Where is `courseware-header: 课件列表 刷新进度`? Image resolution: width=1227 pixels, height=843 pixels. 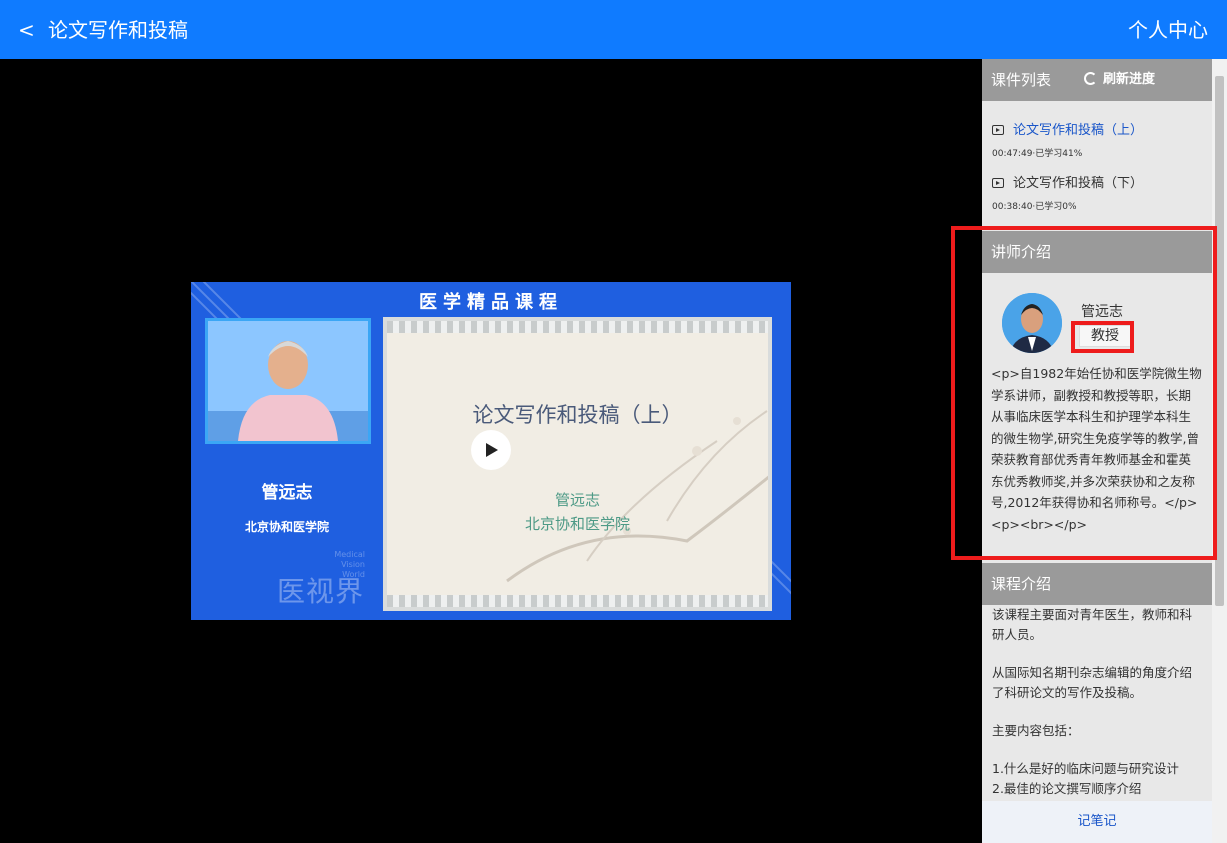 courseware-header: 课件列表 刷新进度 is located at coordinates (1097, 80).